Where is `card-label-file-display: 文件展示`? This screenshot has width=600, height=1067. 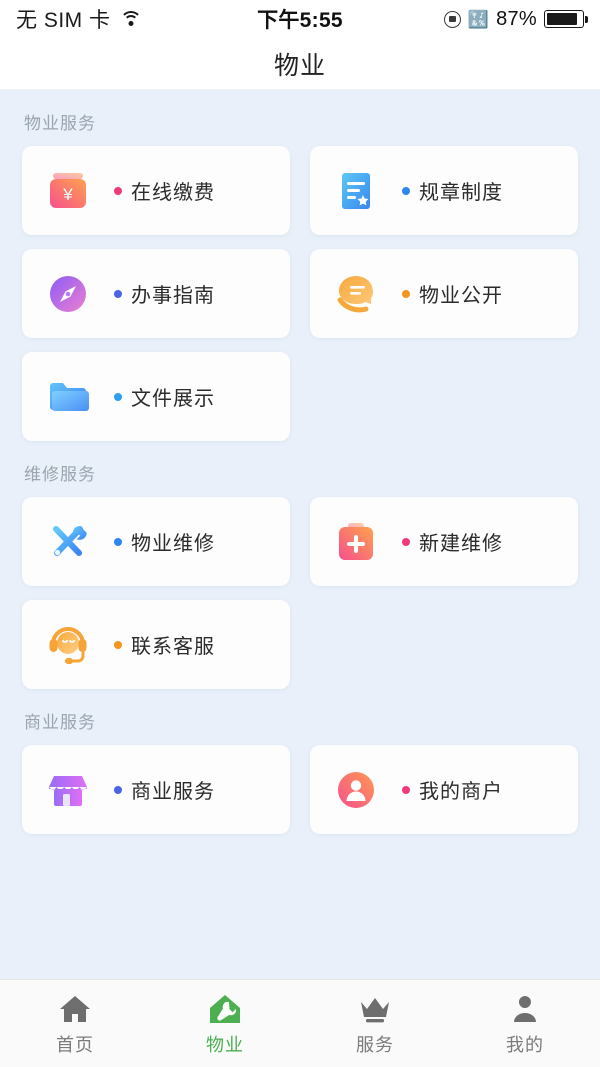
card-label-file-display: 文件展示 is located at coordinates (164, 396).